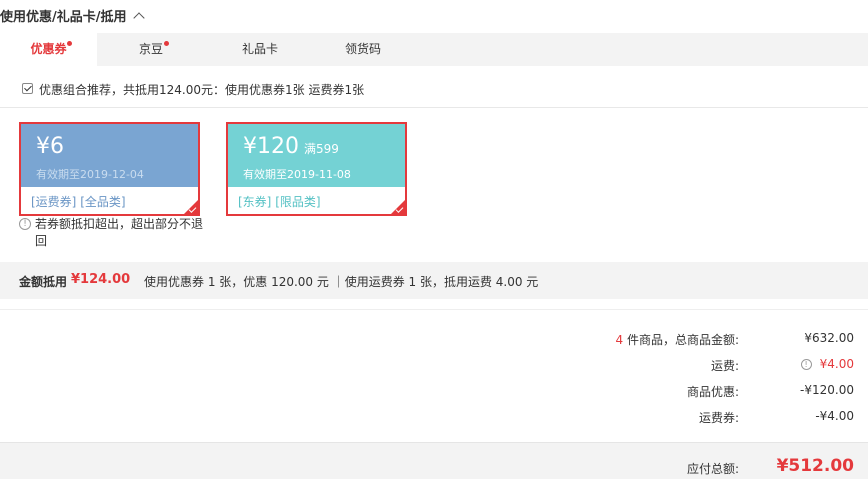 Image resolution: width=868 pixels, height=479 pixels. What do you see at coordinates (434, 87) in the screenshot?
I see `combo-recommend-row: 优惠组合推荐，共抵用124.00元：使用优惠券1张 运费券1张` at bounding box center [434, 87].